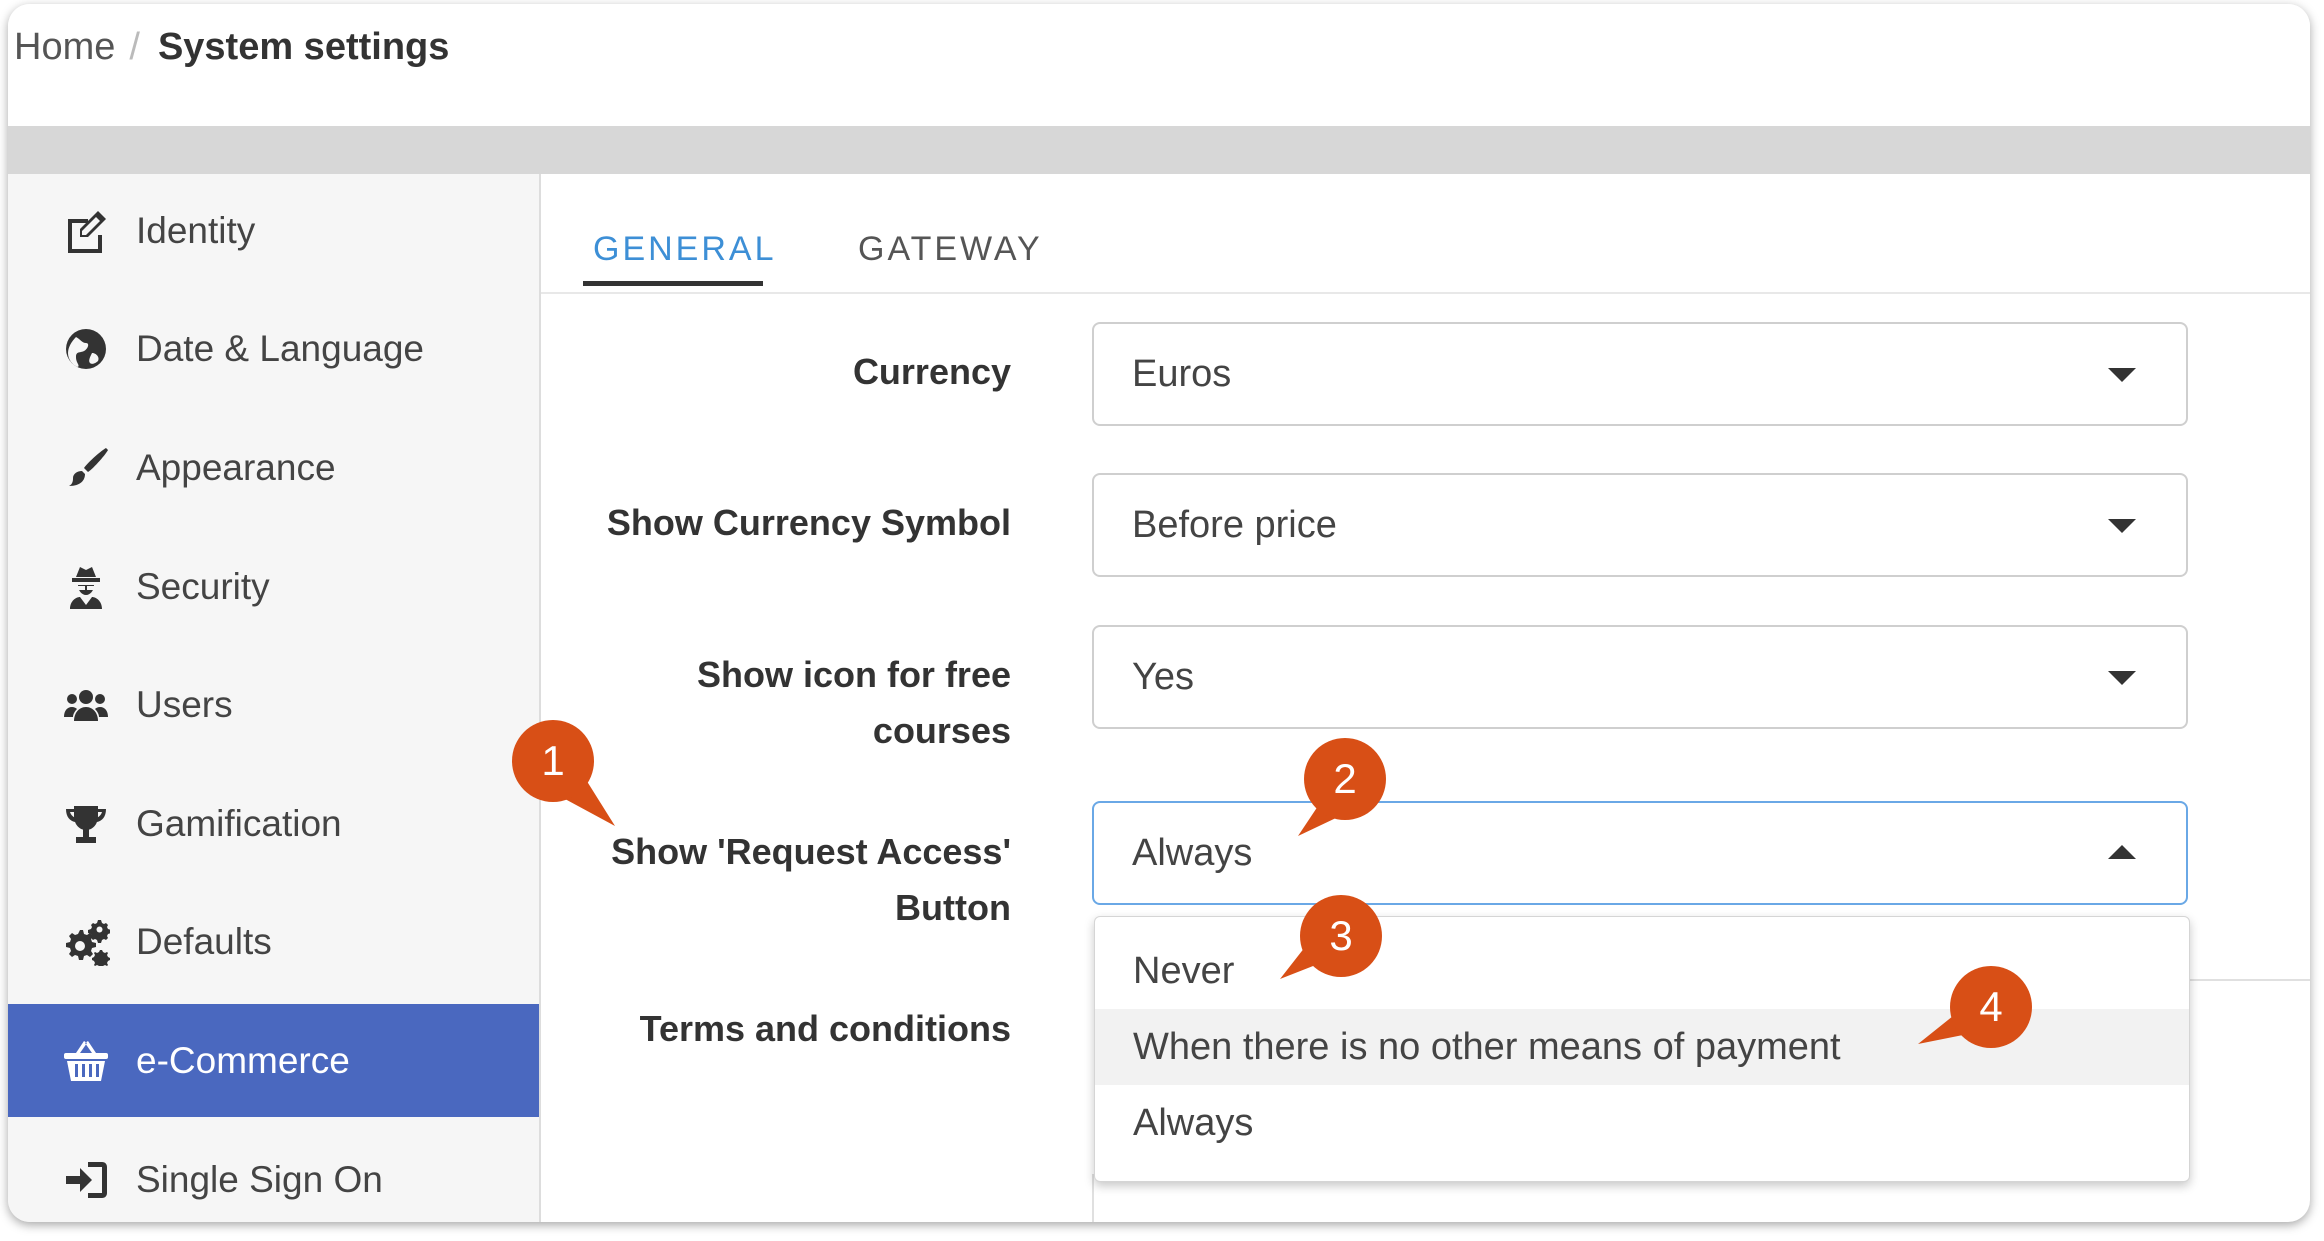 The height and width of the screenshot is (1241, 2324). Describe the element at coordinates (553, 760) in the screenshot. I see `callout-1: 1` at that location.